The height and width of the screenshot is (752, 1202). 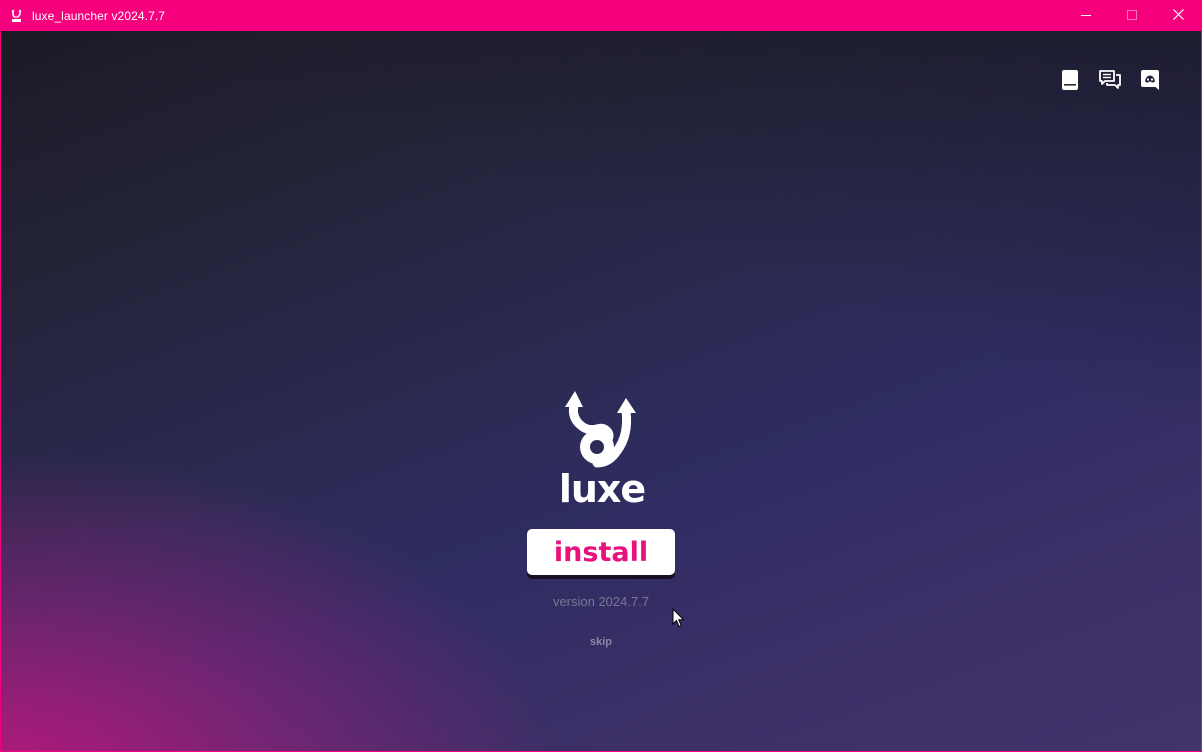 I want to click on top-right-links, so click(x=1110, y=82).